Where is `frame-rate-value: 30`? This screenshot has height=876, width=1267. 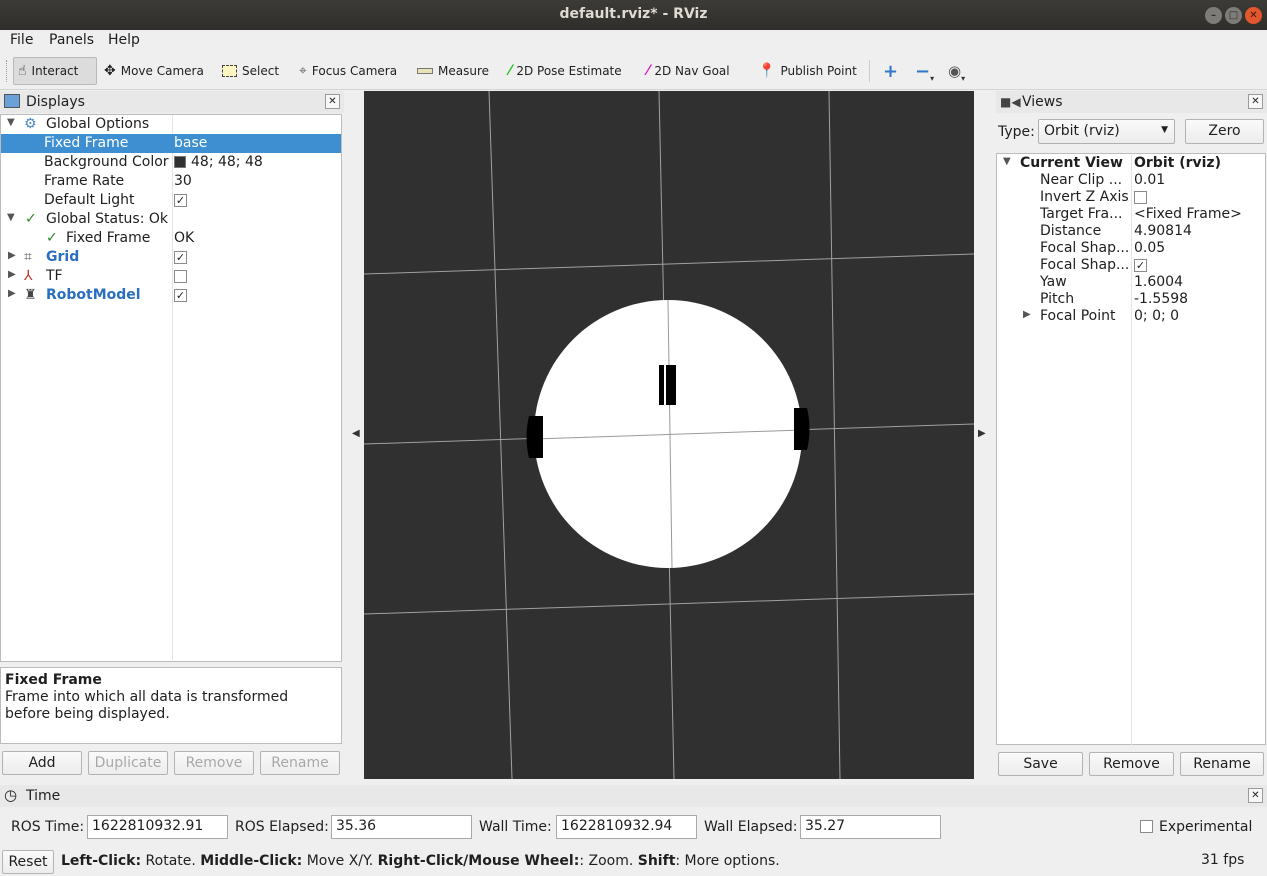
frame-rate-value: 30 is located at coordinates (183, 181).